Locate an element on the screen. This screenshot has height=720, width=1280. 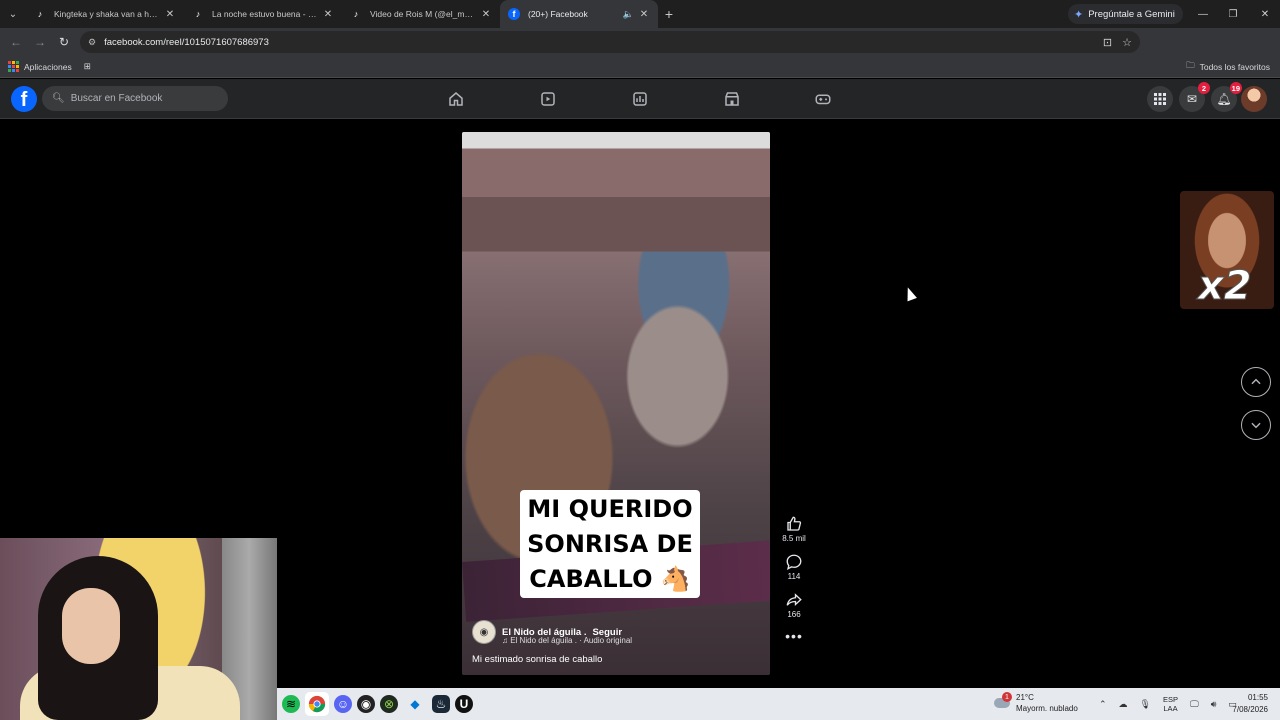
tab-3: ♪ Video de Rois M (@el_masqsue ✕ is located at coordinates (421, 14).